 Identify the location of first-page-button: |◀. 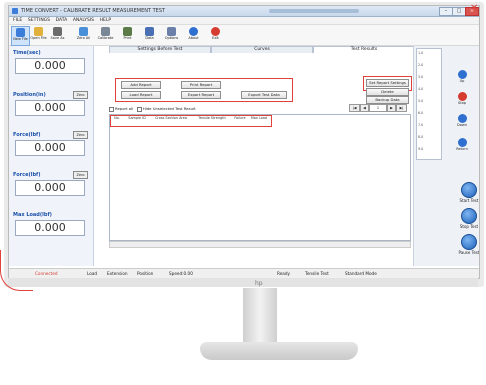
(354, 108).